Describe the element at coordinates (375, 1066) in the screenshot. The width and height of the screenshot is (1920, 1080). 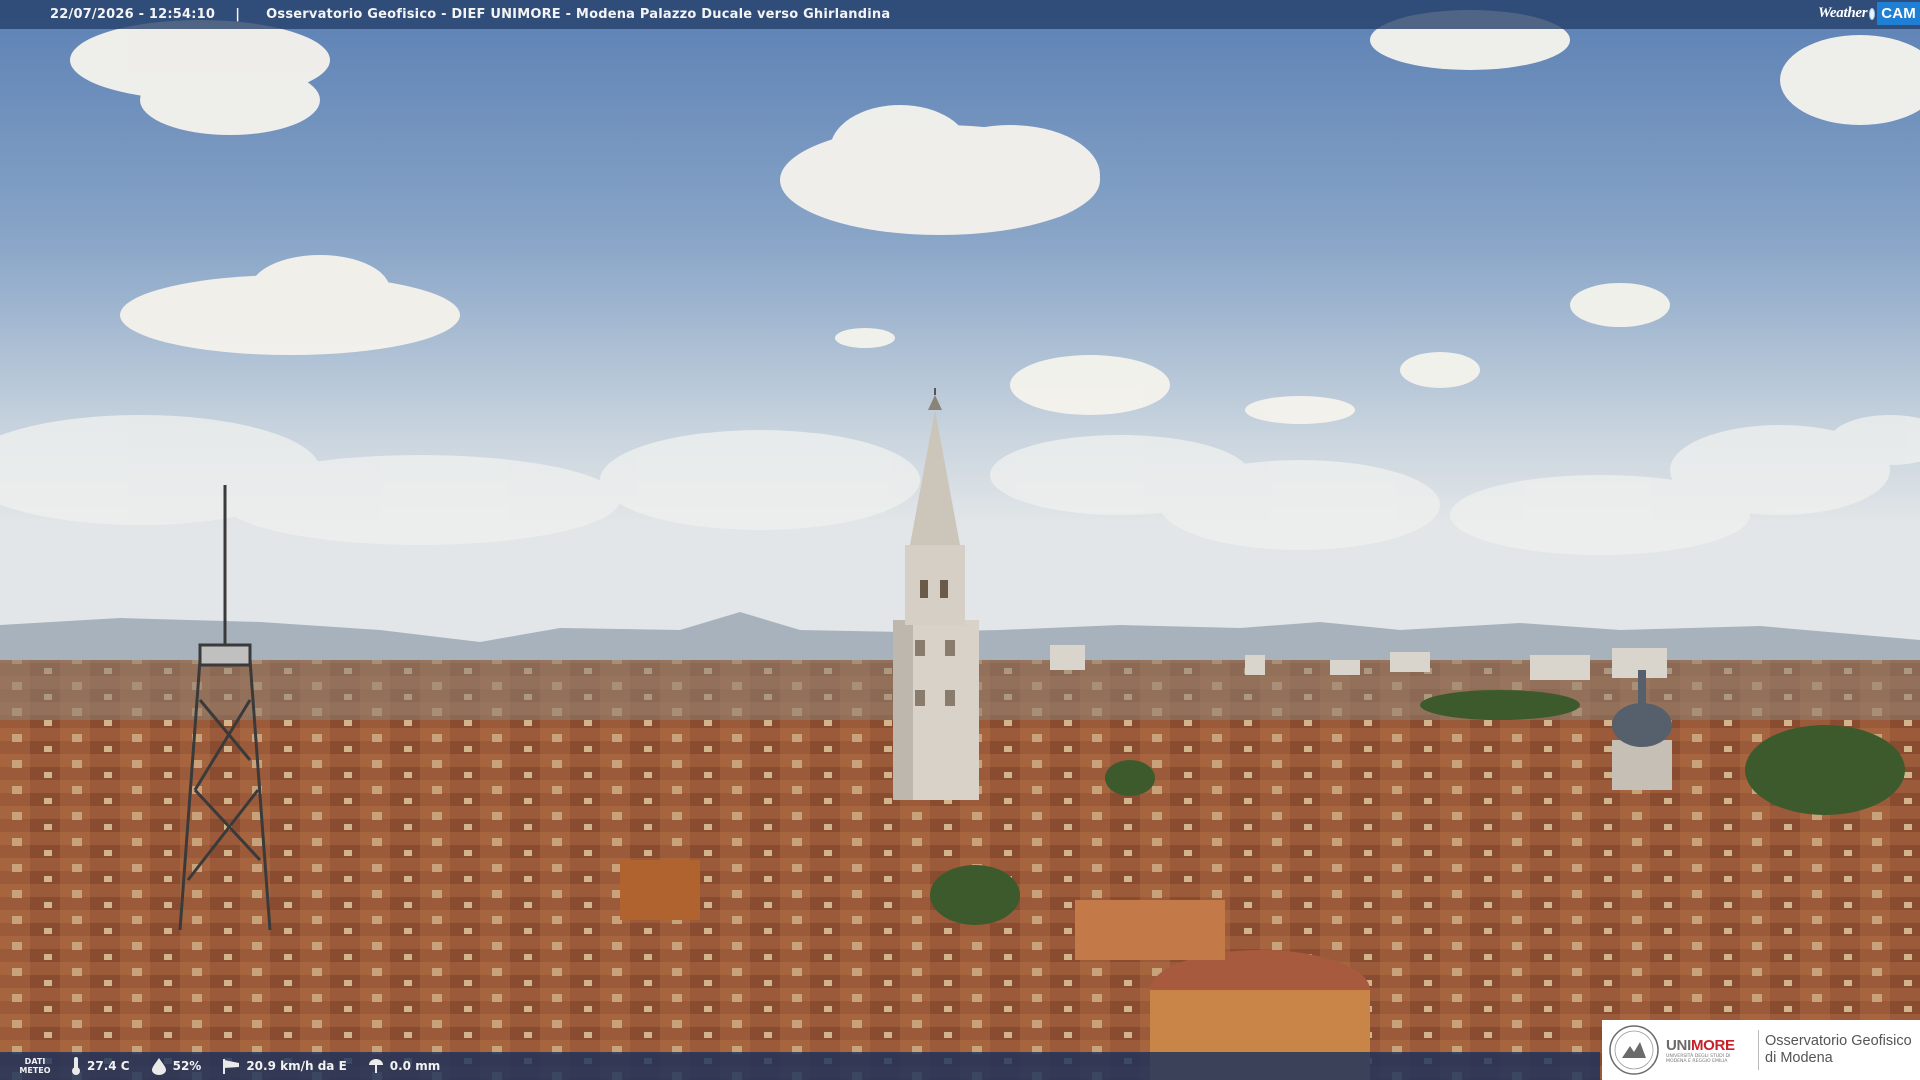
I see `rain-gauge-icon` at that location.